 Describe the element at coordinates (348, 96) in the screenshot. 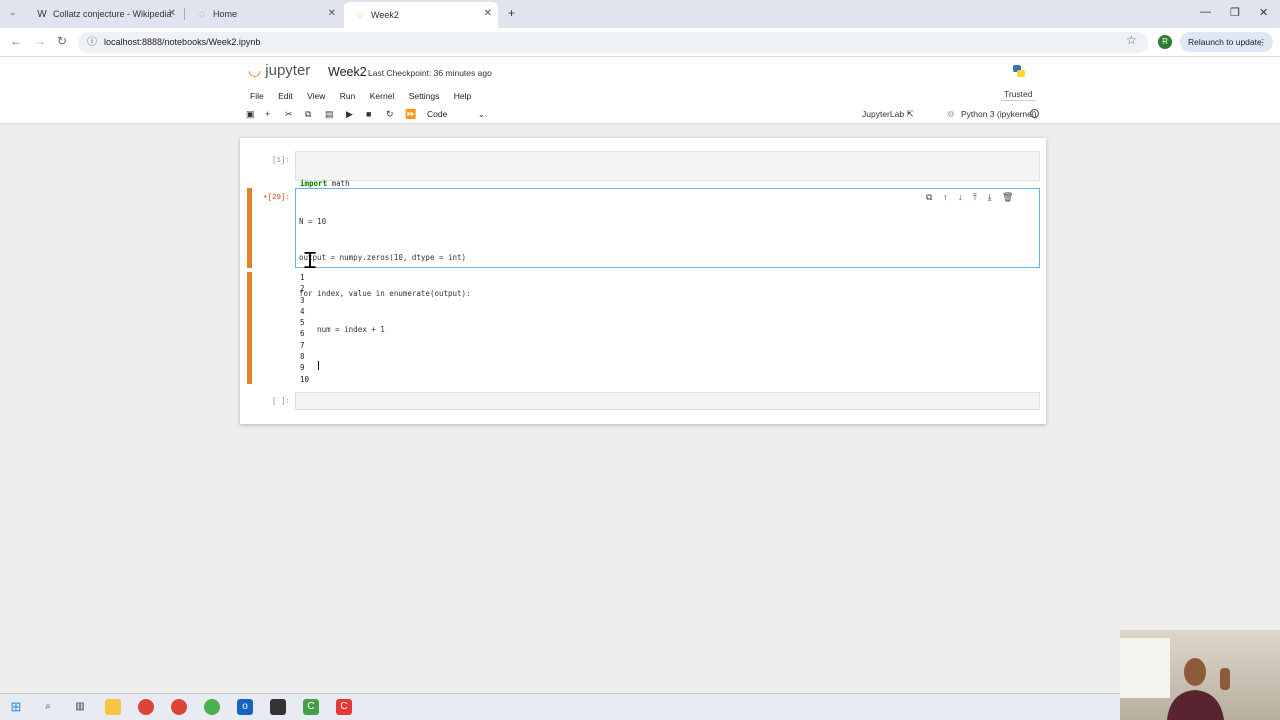

I see `menu-run: Run` at that location.